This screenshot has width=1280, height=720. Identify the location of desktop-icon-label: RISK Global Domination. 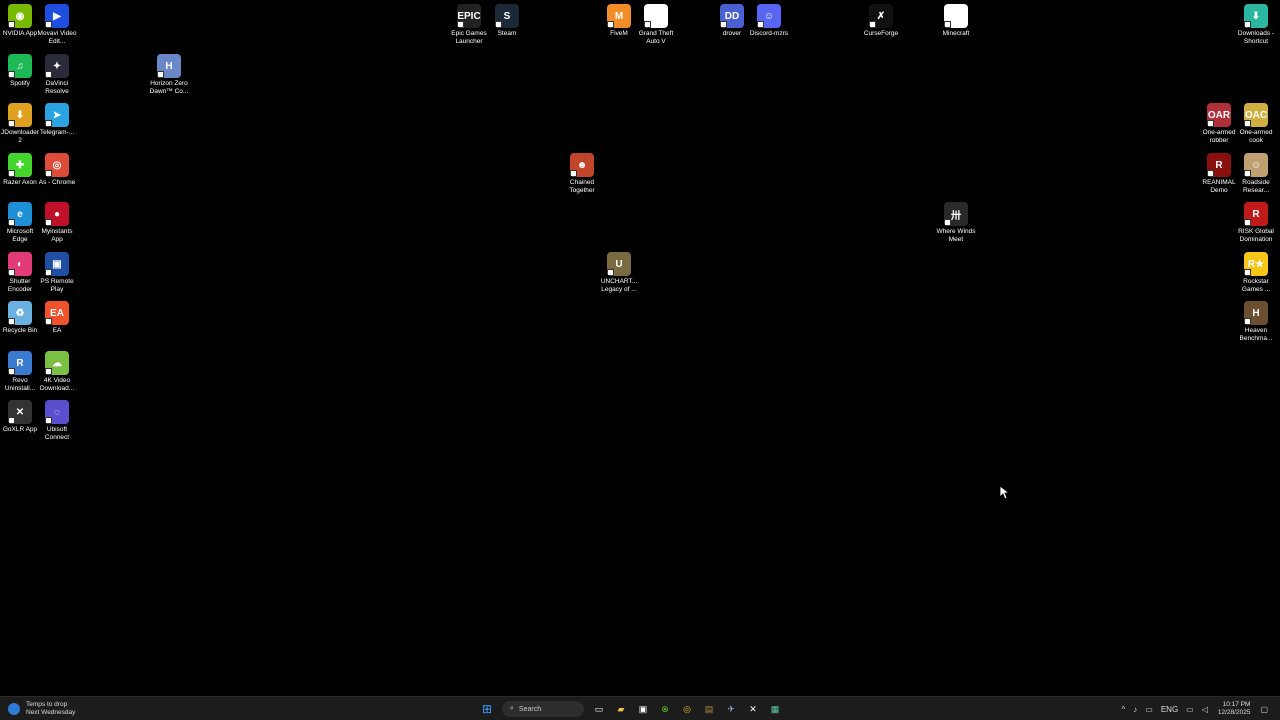
(1256, 235).